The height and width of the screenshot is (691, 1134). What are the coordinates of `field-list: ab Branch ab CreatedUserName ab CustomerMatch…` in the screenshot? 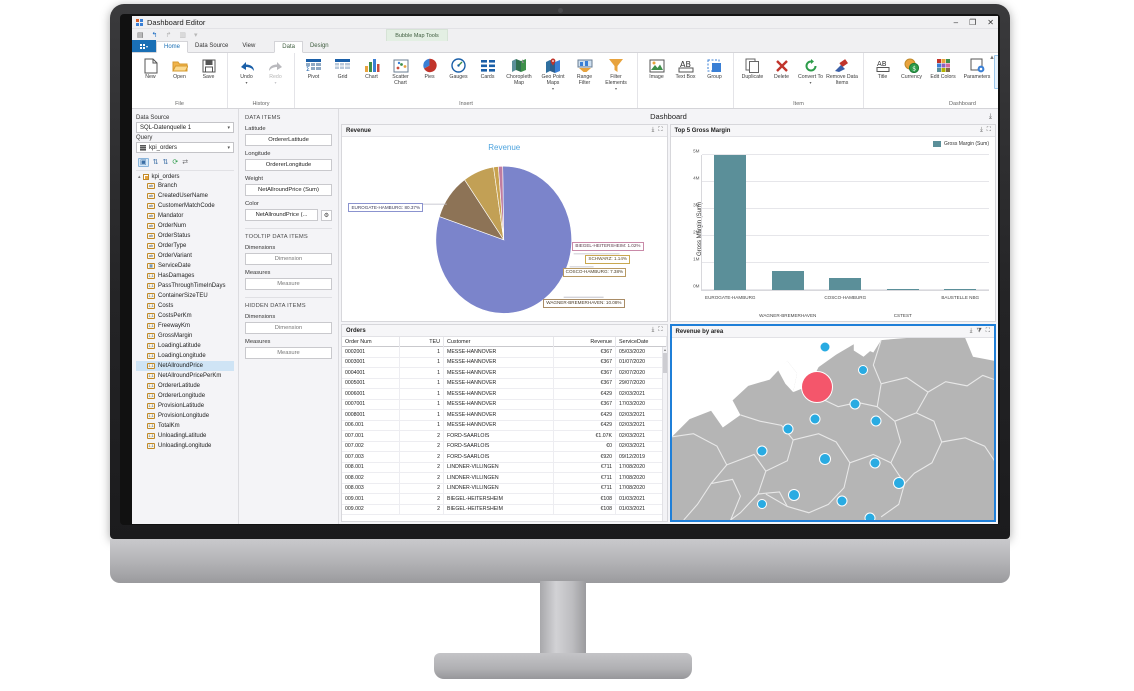 It's located at (185, 316).